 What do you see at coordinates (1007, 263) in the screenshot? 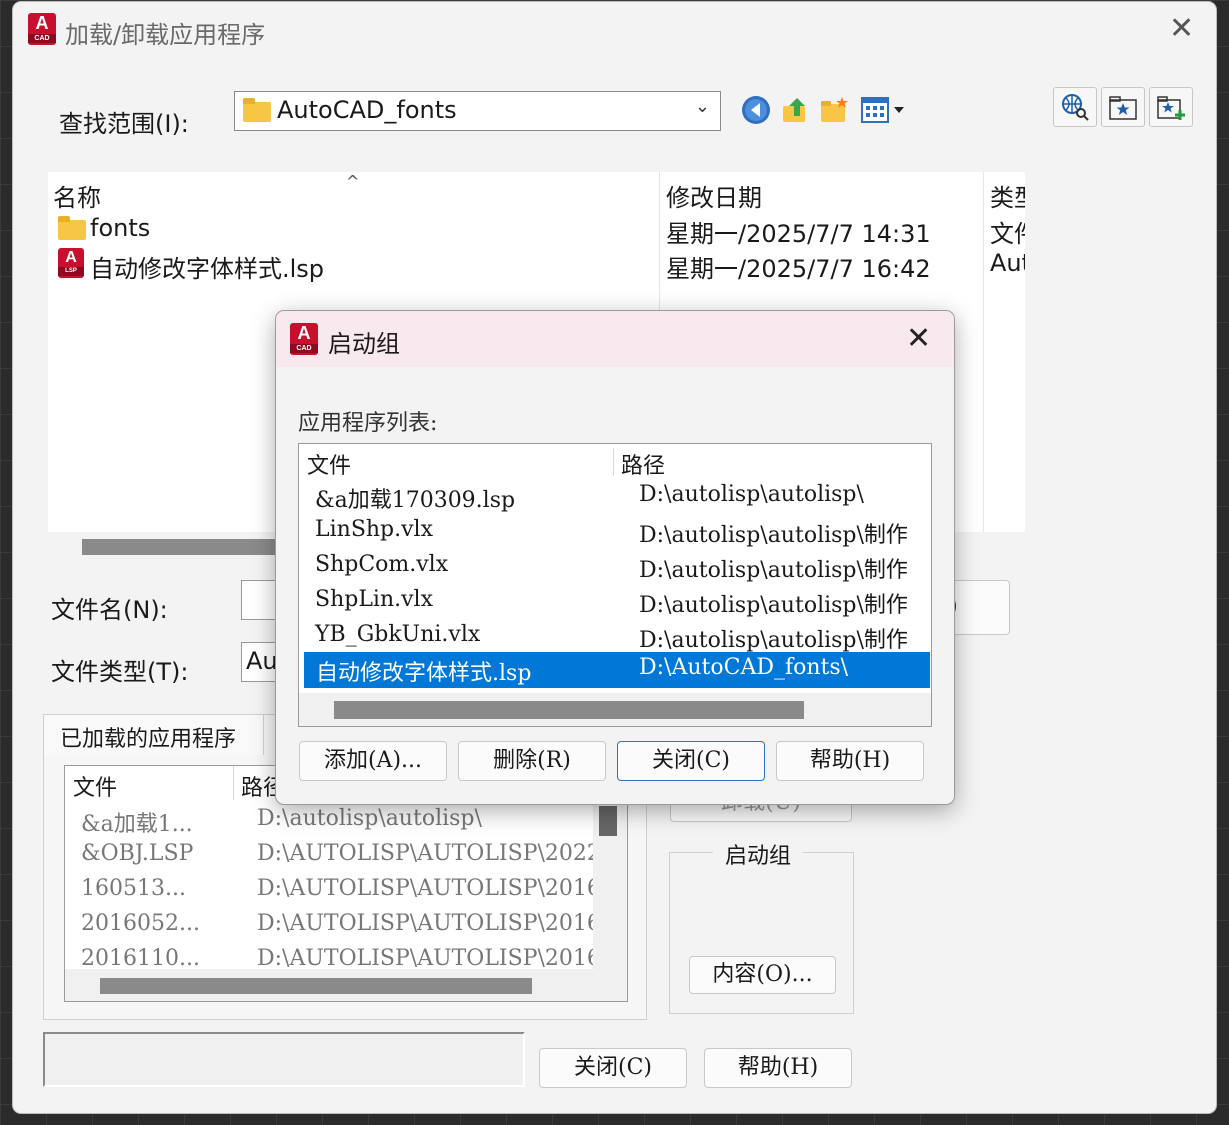
I see `file-type: AutoCAD` at bounding box center [1007, 263].